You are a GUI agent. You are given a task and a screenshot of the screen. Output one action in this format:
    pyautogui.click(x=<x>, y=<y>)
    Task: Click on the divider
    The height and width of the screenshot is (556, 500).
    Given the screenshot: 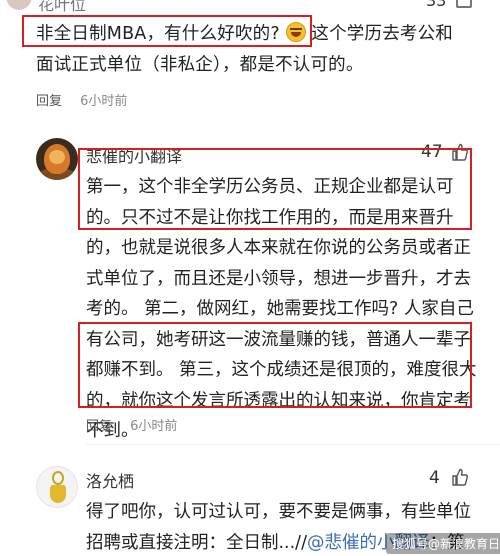 What is the action you would take?
    pyautogui.click(x=293, y=444)
    